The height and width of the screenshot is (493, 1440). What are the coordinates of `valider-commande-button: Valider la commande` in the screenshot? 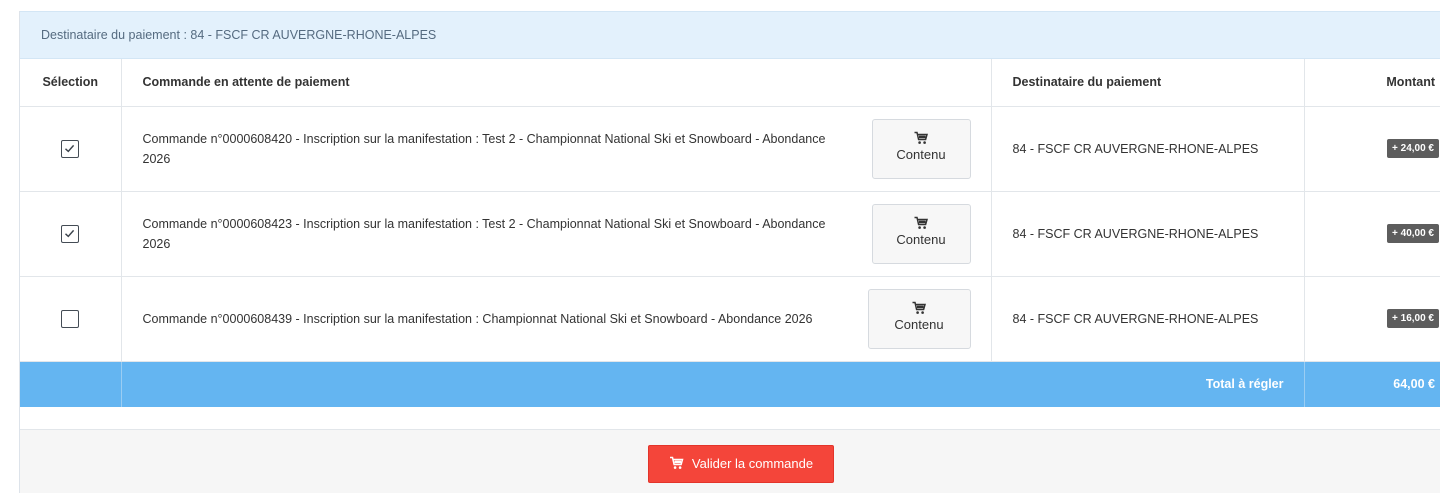 It's located at (741, 464).